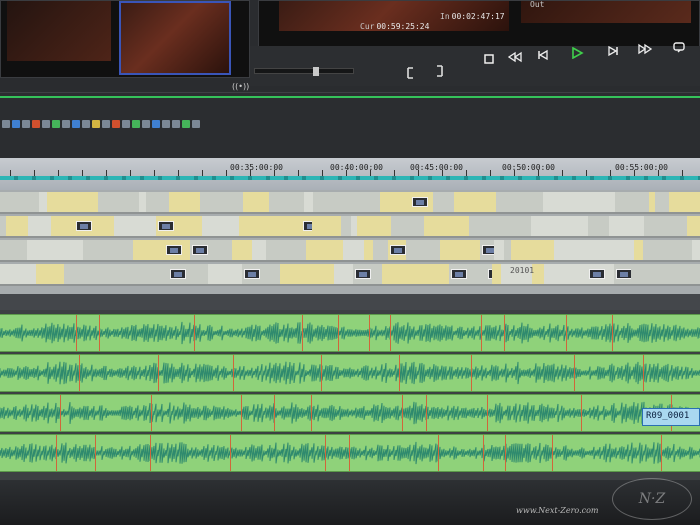 This screenshot has width=700, height=525. I want to click on selected-audio-clip: R09_0001, so click(671, 417).